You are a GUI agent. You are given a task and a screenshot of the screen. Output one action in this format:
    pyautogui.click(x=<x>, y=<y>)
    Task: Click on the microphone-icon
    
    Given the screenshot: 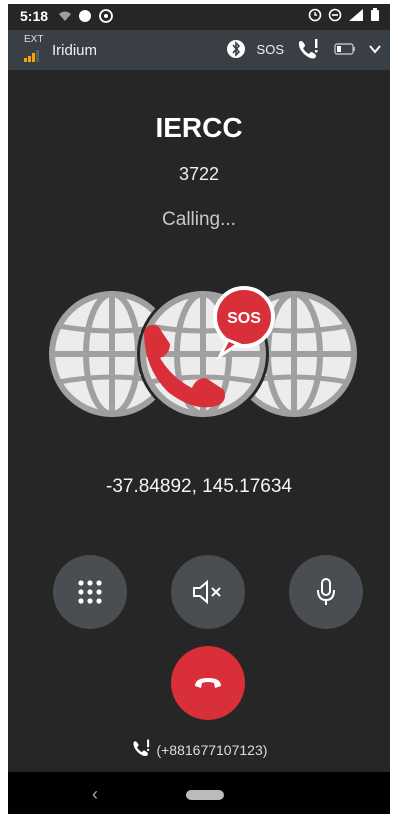 What is the action you would take?
    pyautogui.click(x=326, y=591)
    